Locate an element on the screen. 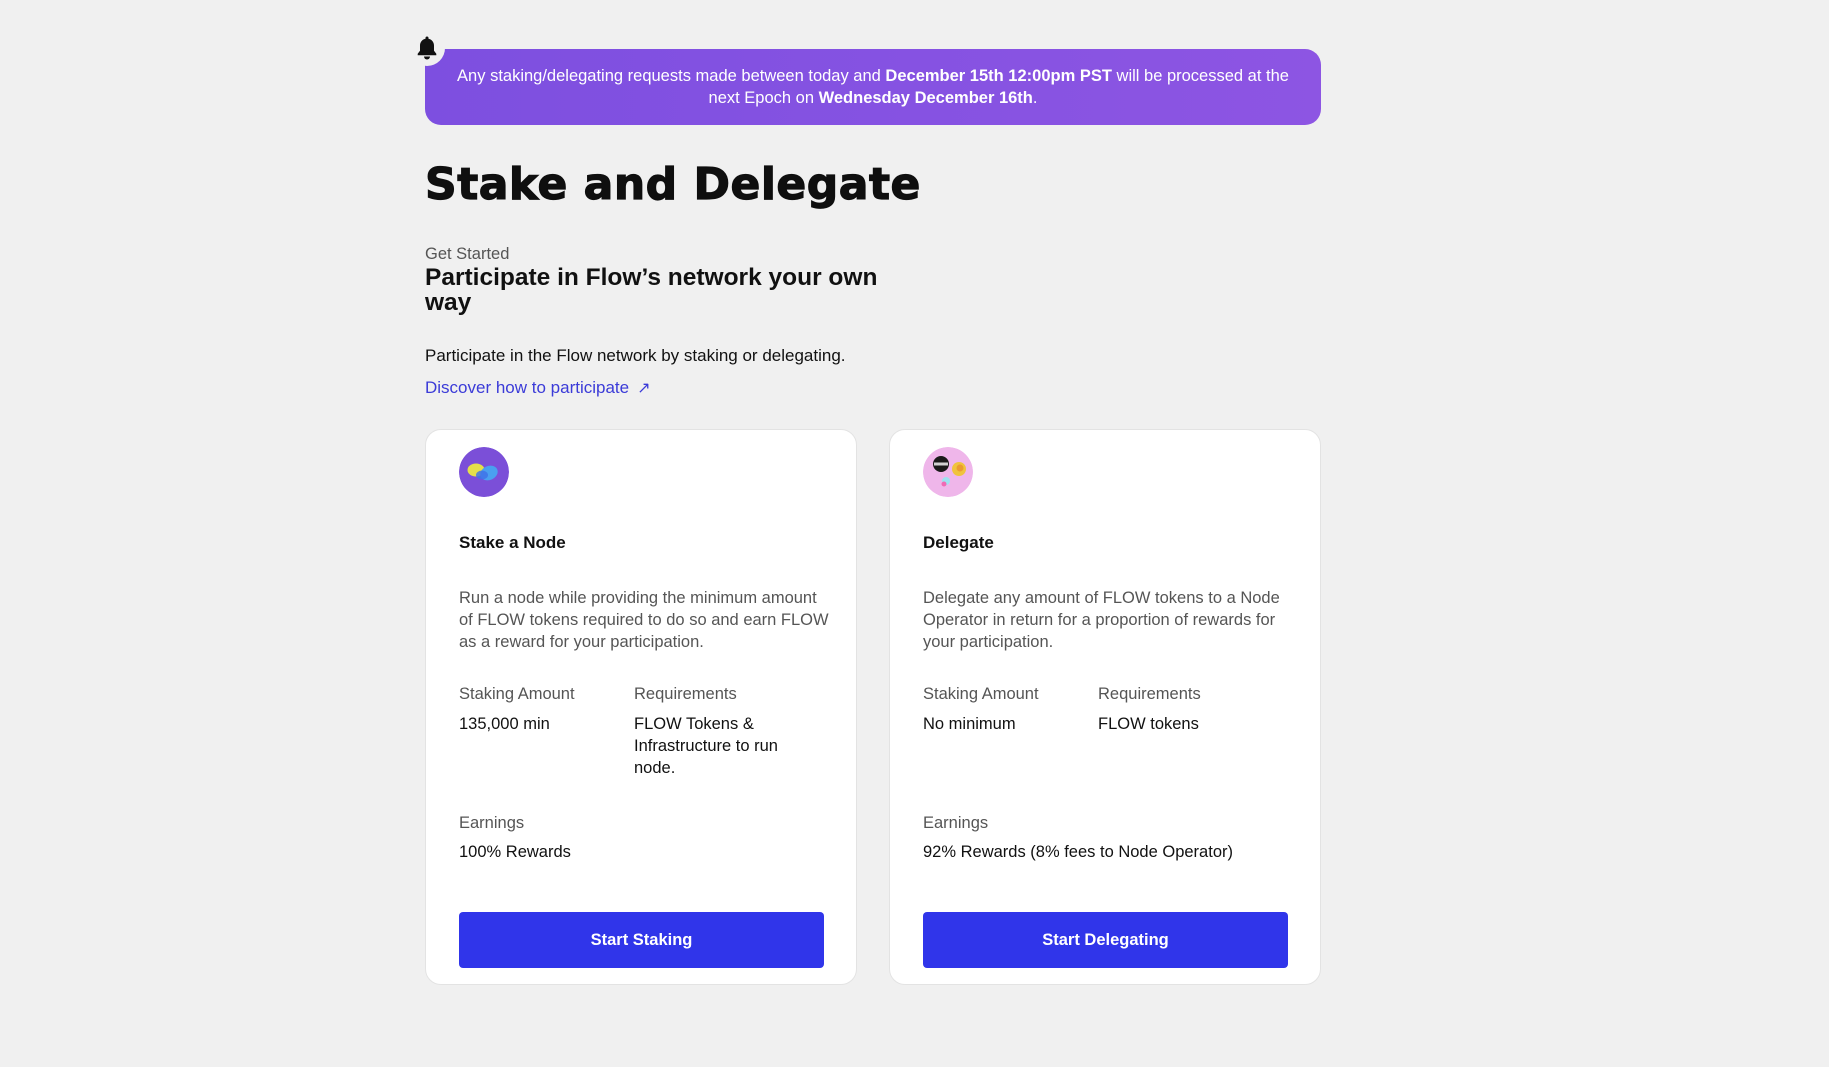 Image resolution: width=1829 pixels, height=1067 pixels. requirements-value: FLOW tokens is located at coordinates (1148, 724).